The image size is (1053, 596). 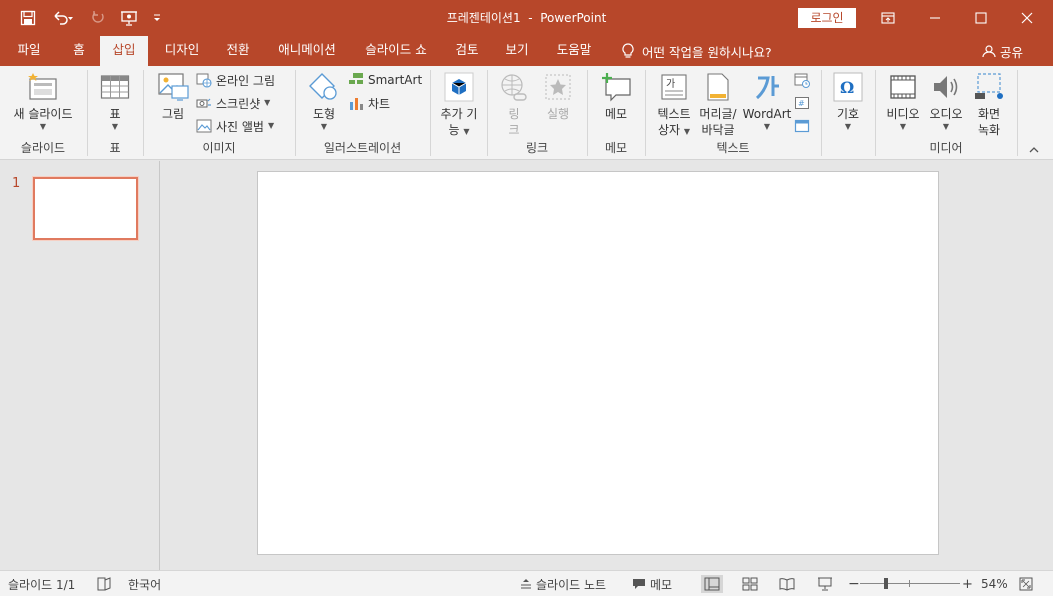 What do you see at coordinates (235, 126) in the screenshot?
I see `photo-album-button: 사진 앨범 ▼` at bounding box center [235, 126].